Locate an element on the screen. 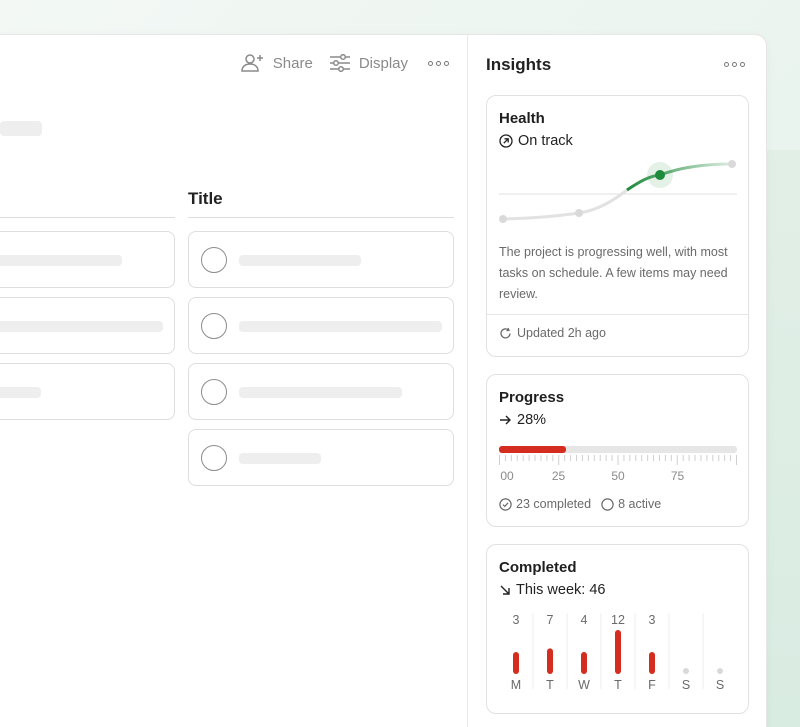 This screenshot has width=800, height=727. arrow-right-icon is located at coordinates (505, 420).